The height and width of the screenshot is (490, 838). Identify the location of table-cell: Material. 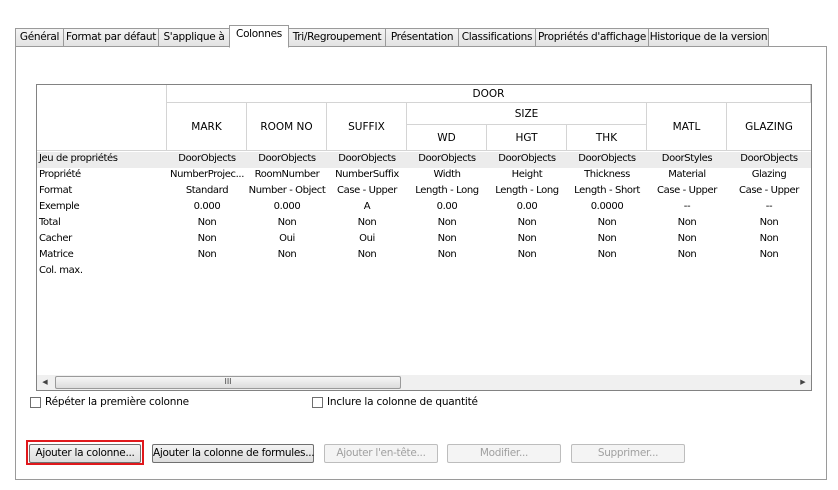
(687, 174).